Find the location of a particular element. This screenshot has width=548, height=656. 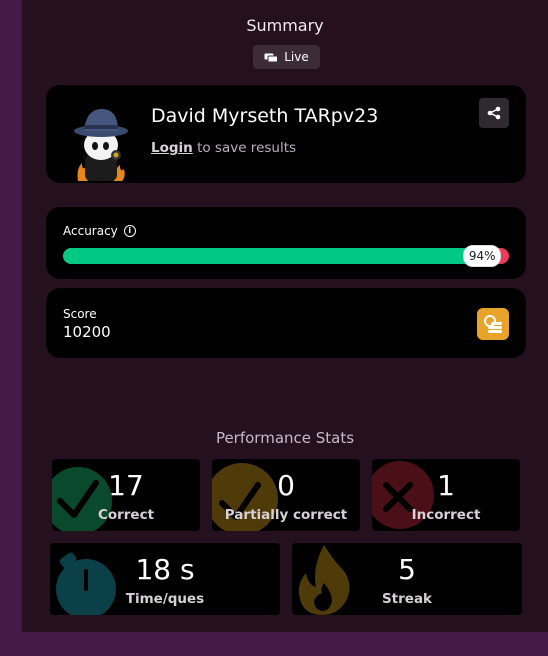

stat-incorrect: 1 Incorrect is located at coordinates (446, 495).